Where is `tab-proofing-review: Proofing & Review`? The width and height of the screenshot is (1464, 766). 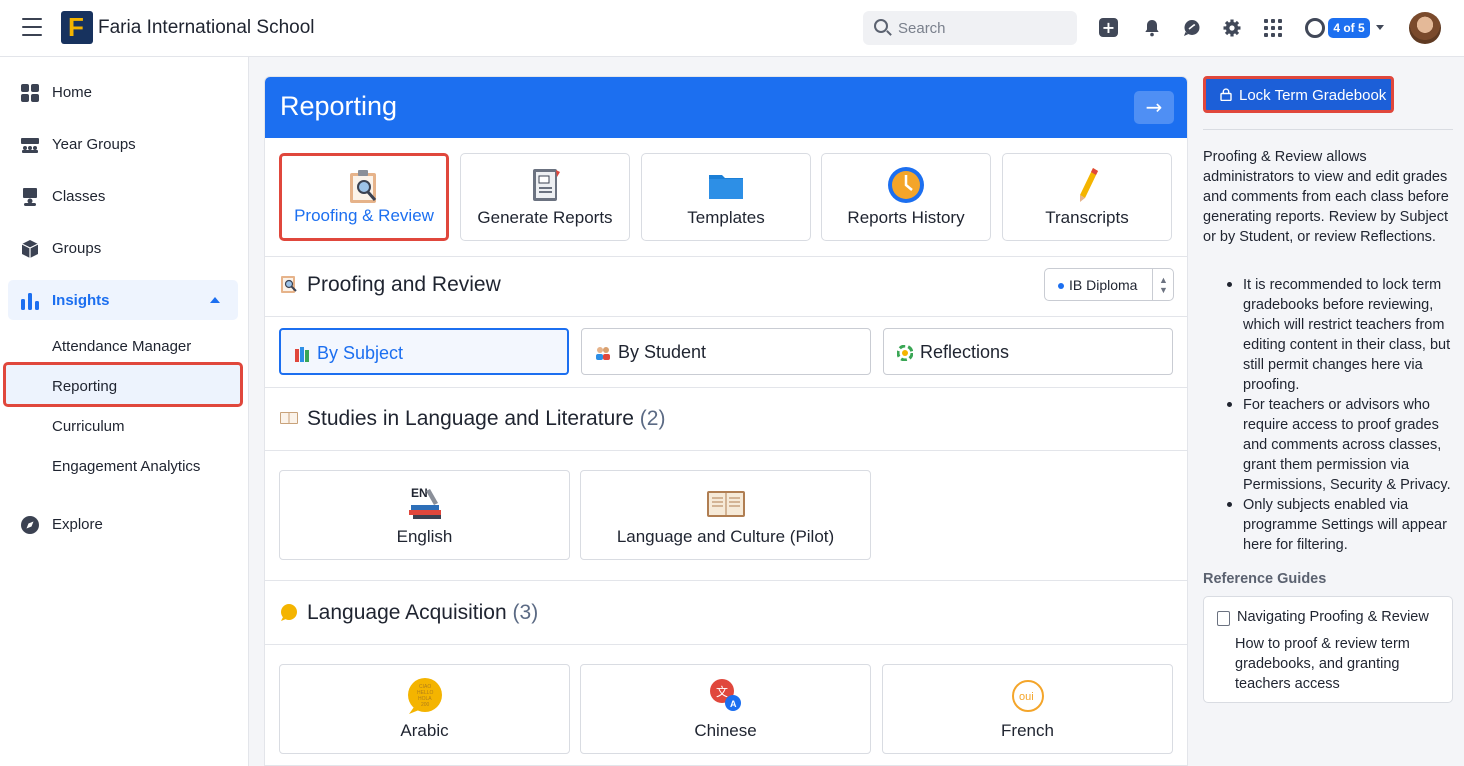
tab-proofing-review: Proofing & Review is located at coordinates (364, 197).